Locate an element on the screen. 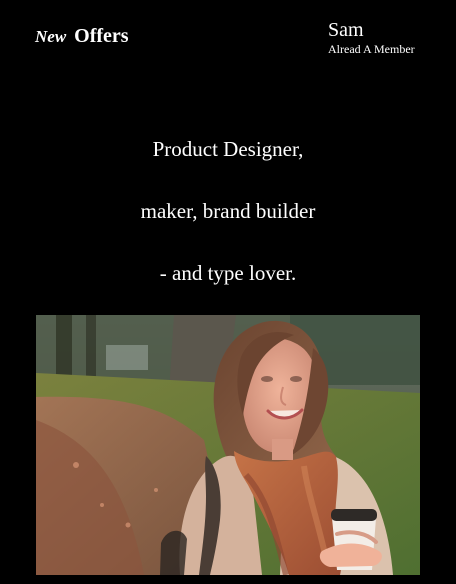 This screenshot has height=584, width=456. account-area: Sam Alread A Member is located at coordinates (388, 37).